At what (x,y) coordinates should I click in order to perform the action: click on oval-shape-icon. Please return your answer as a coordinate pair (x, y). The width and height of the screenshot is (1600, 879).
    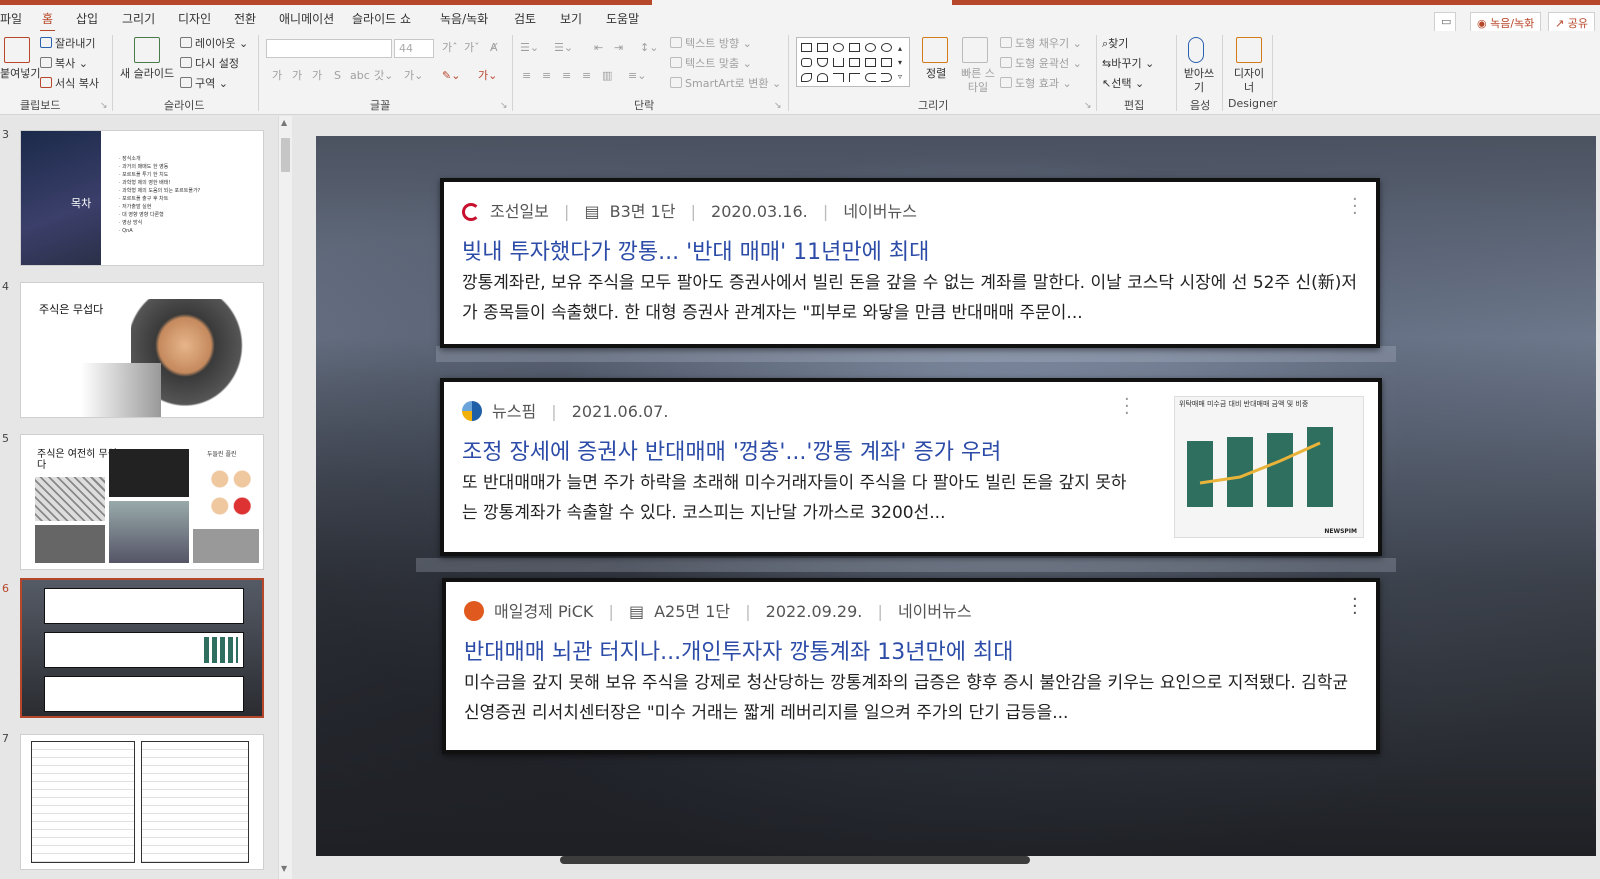
    Looking at the image, I should click on (838, 47).